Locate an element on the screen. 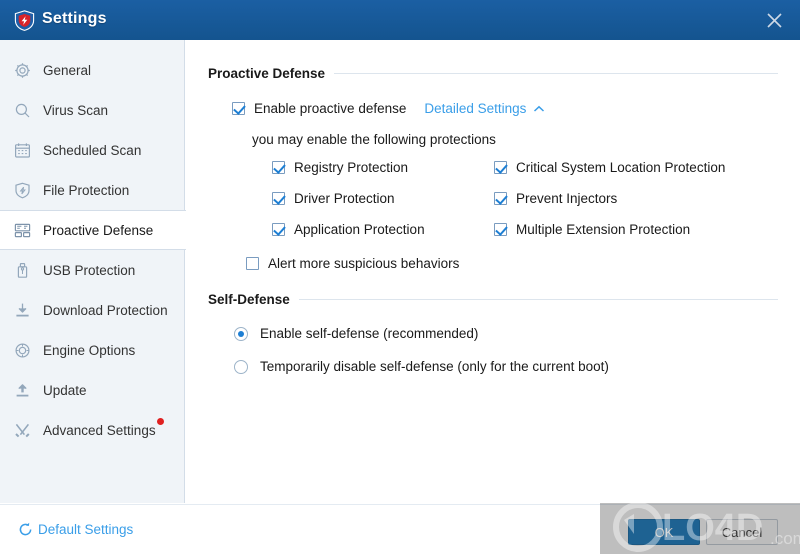 Image resolution: width=800 pixels, height=554 pixels. multiple-extension-protection-label: Multiple Extension Protection is located at coordinates (603, 229).